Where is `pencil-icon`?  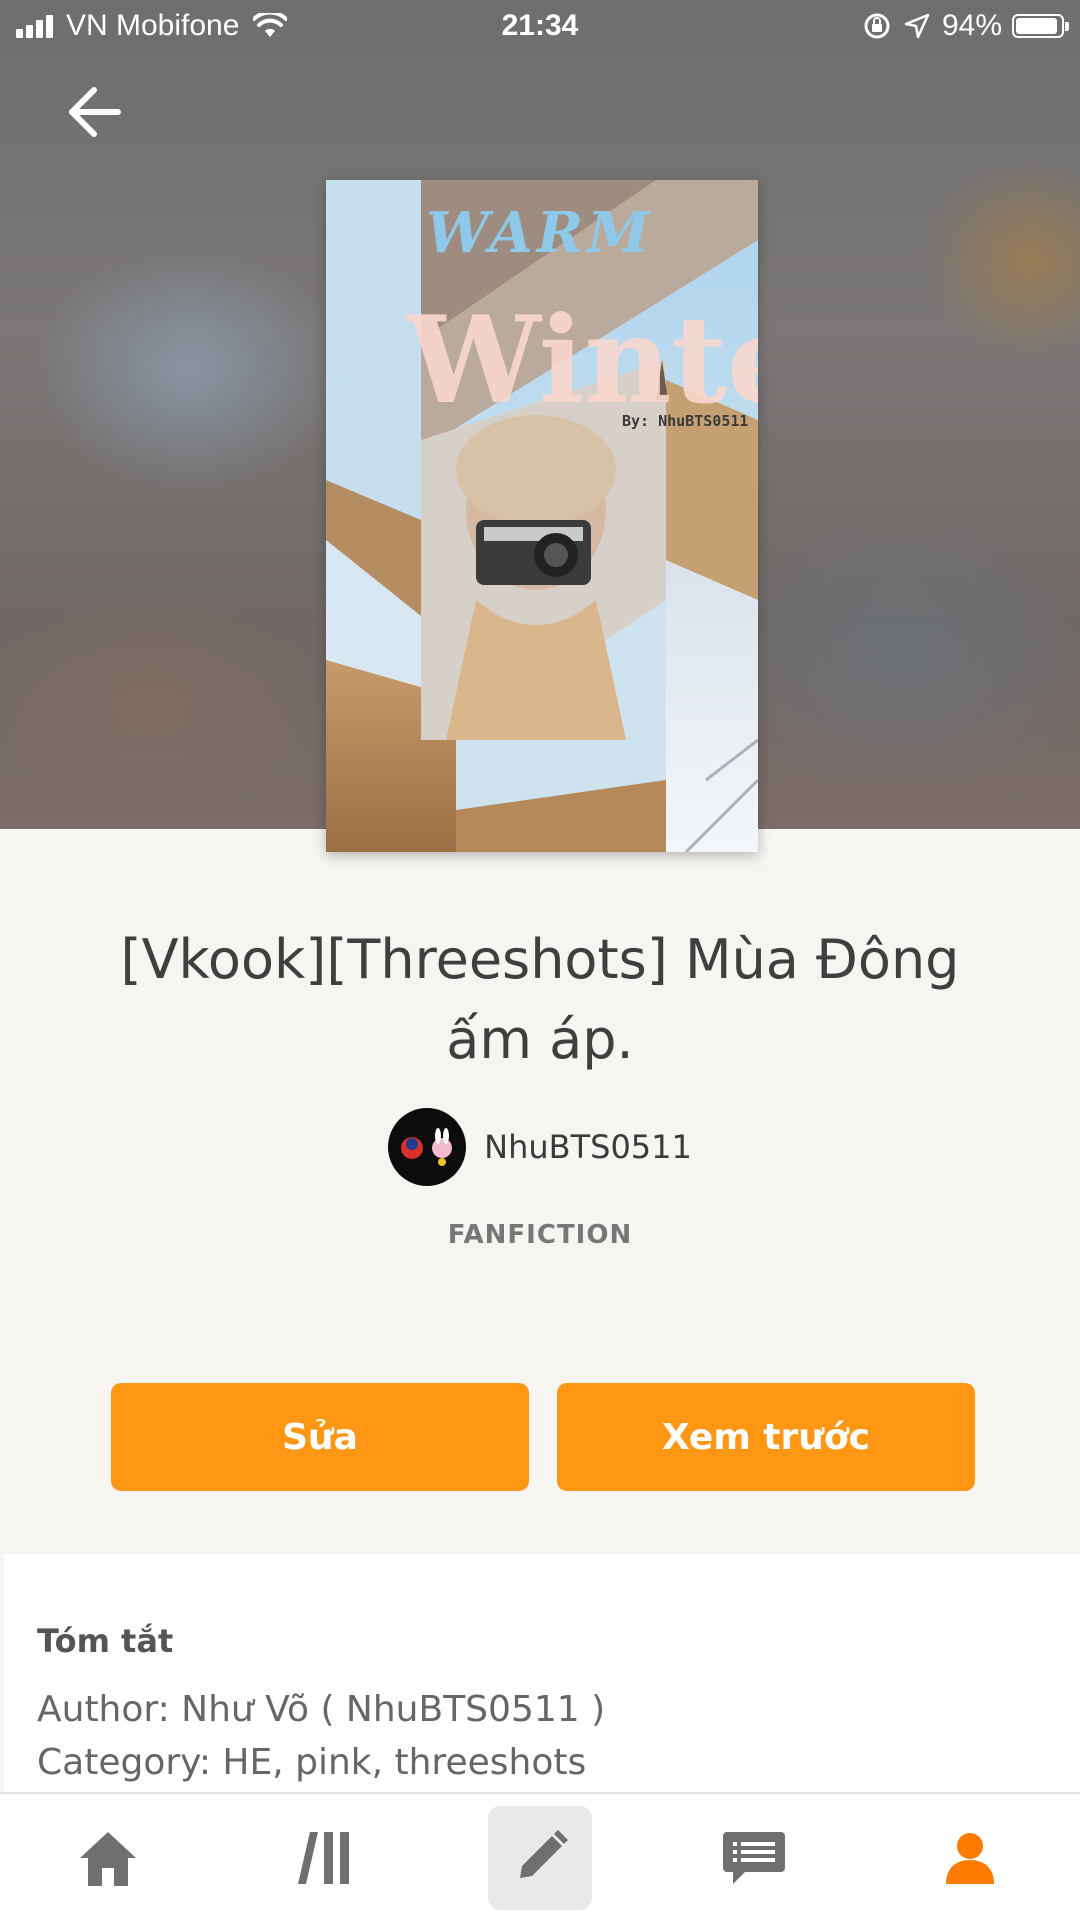
pencil-icon is located at coordinates (544, 1854).